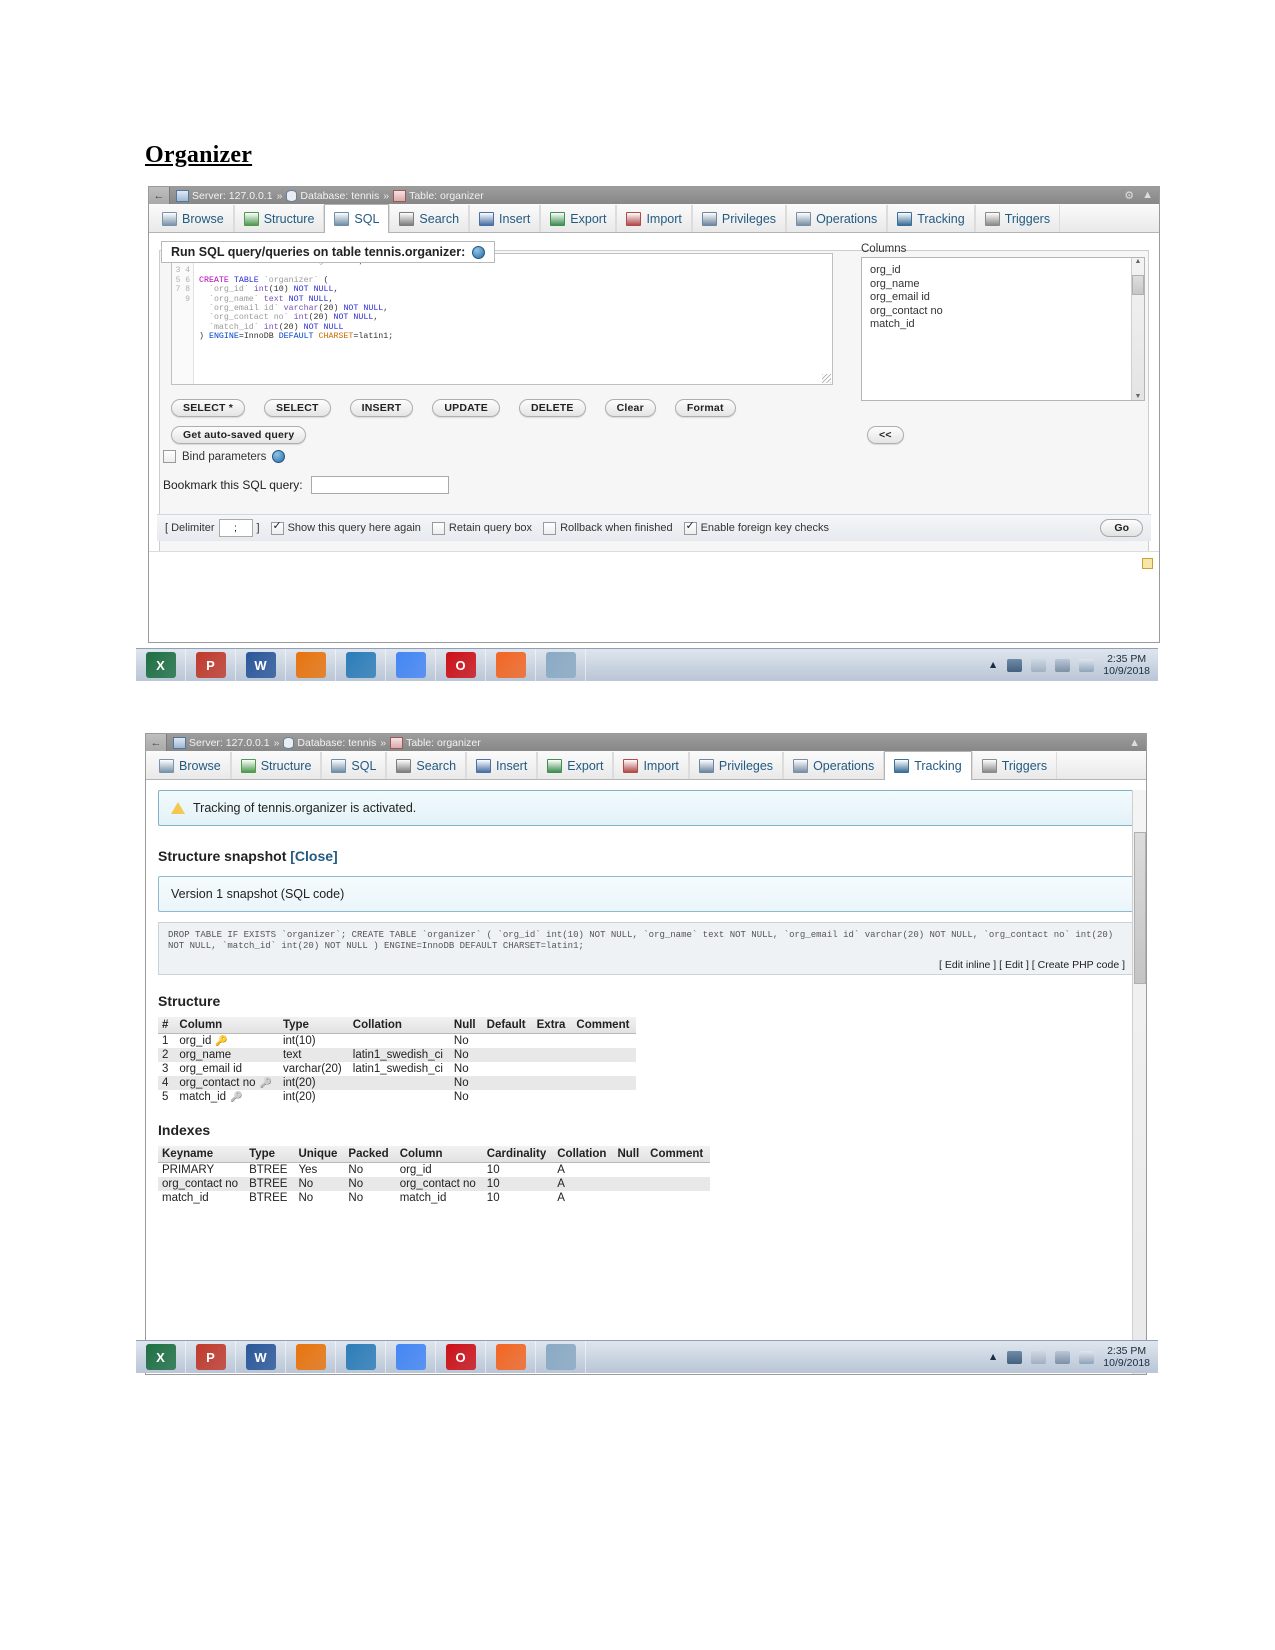  What do you see at coordinates (277, 527) in the screenshot?
I see `show-this-query-here-again-checkbox` at bounding box center [277, 527].